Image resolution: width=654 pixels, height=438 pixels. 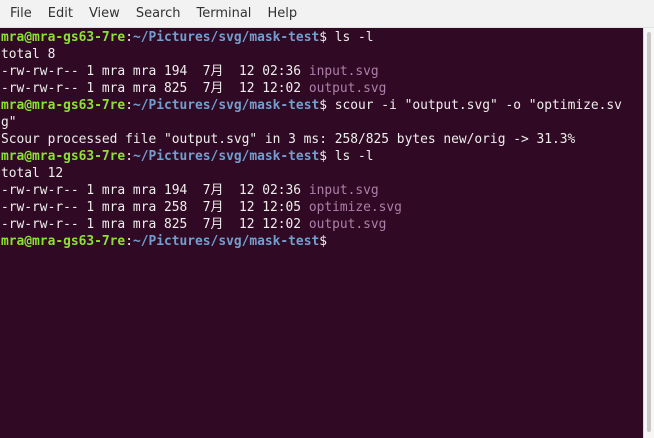 What do you see at coordinates (104, 14) in the screenshot?
I see `menu-view: View` at bounding box center [104, 14].